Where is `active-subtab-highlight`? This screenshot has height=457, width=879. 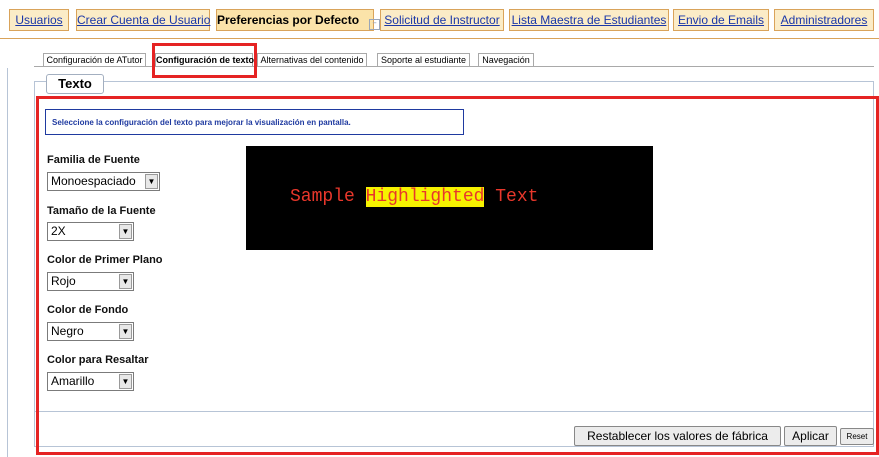
active-subtab-highlight is located at coordinates (204, 60).